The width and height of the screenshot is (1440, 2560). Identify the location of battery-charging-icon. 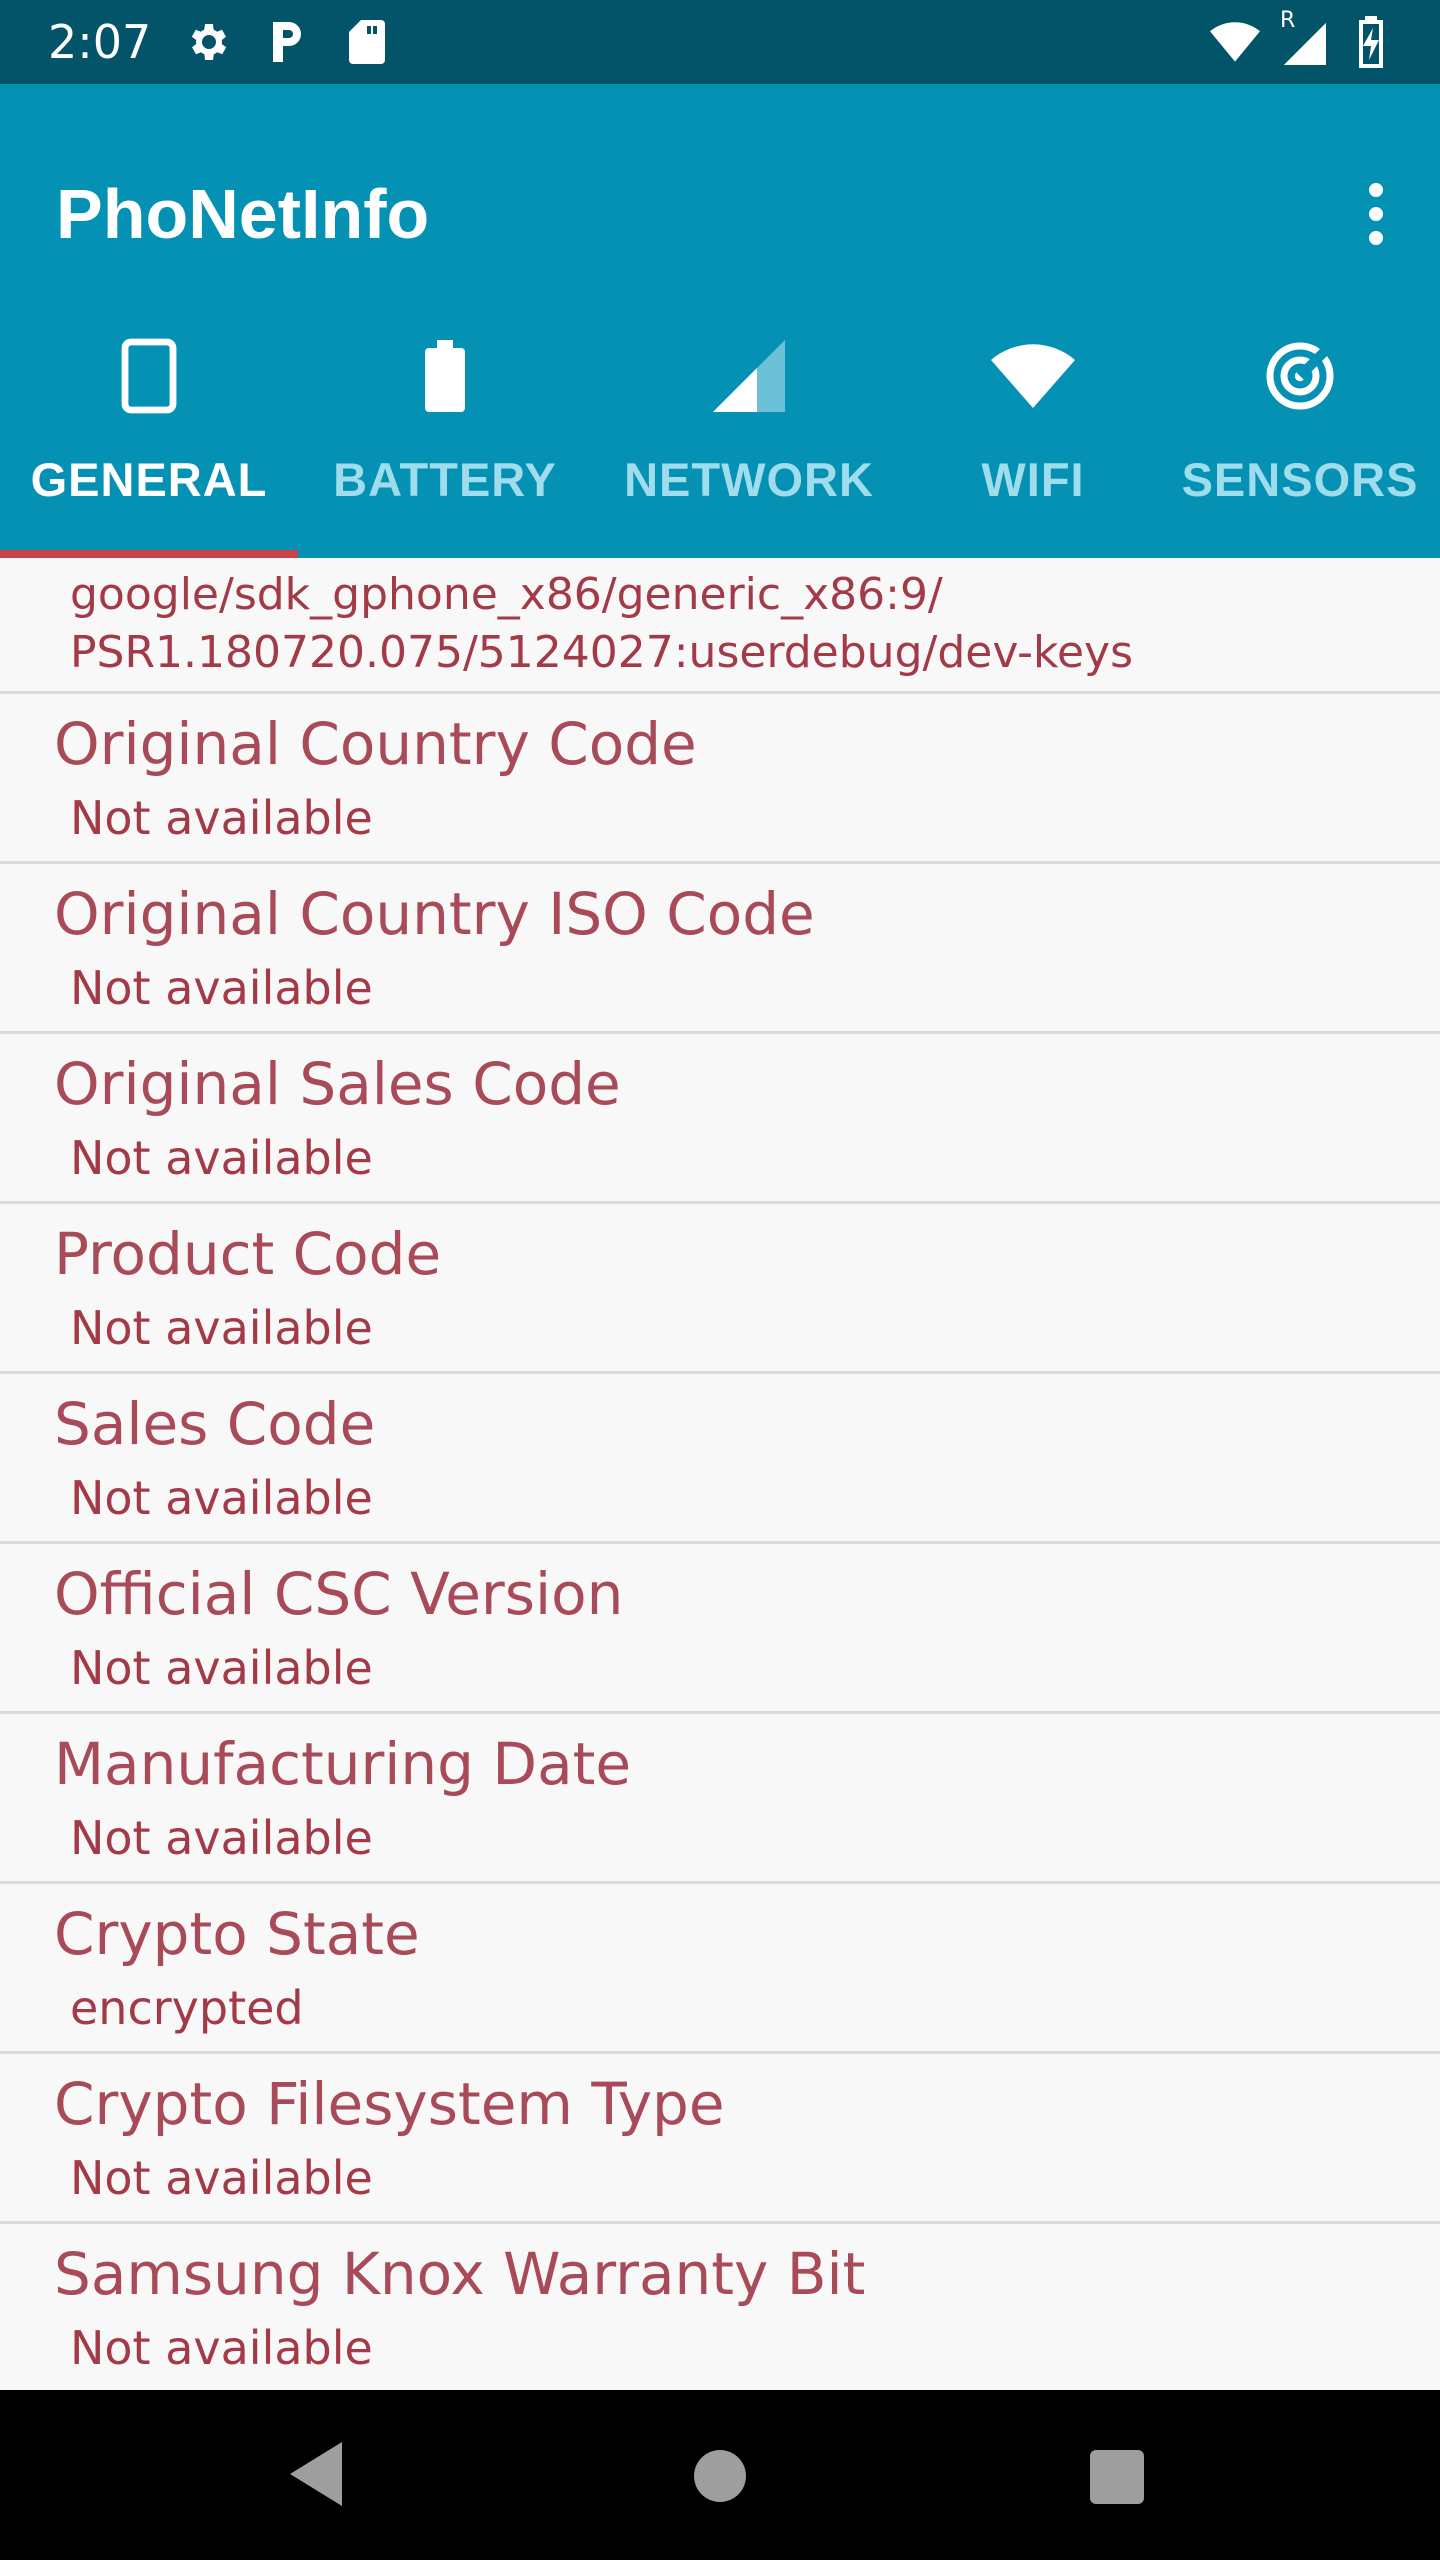
(1371, 42).